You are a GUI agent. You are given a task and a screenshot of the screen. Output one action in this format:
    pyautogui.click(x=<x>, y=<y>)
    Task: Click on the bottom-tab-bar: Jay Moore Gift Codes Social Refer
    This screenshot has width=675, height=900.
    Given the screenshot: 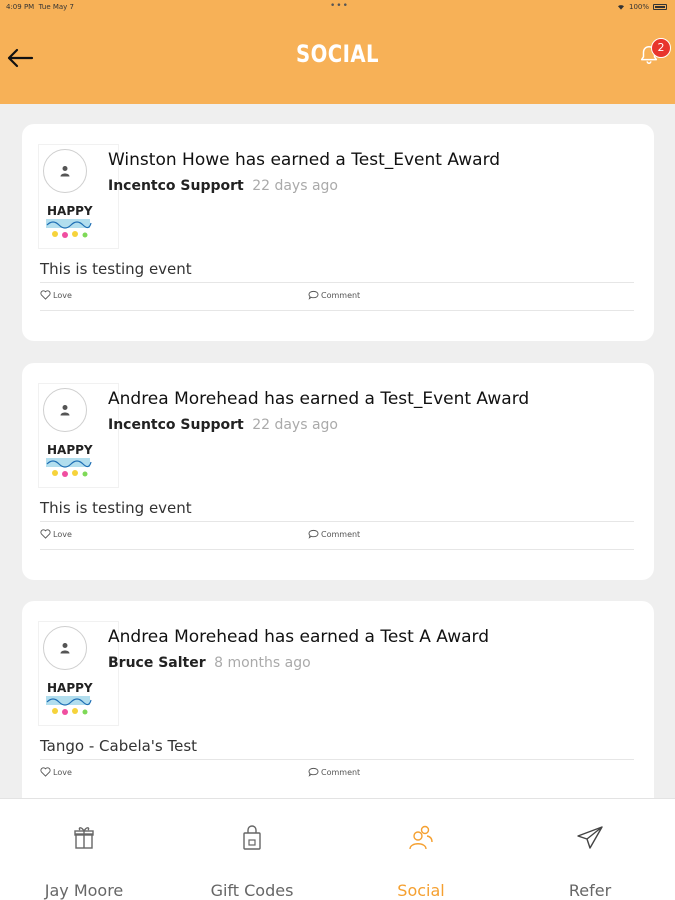 What is the action you would take?
    pyautogui.click(x=337, y=849)
    